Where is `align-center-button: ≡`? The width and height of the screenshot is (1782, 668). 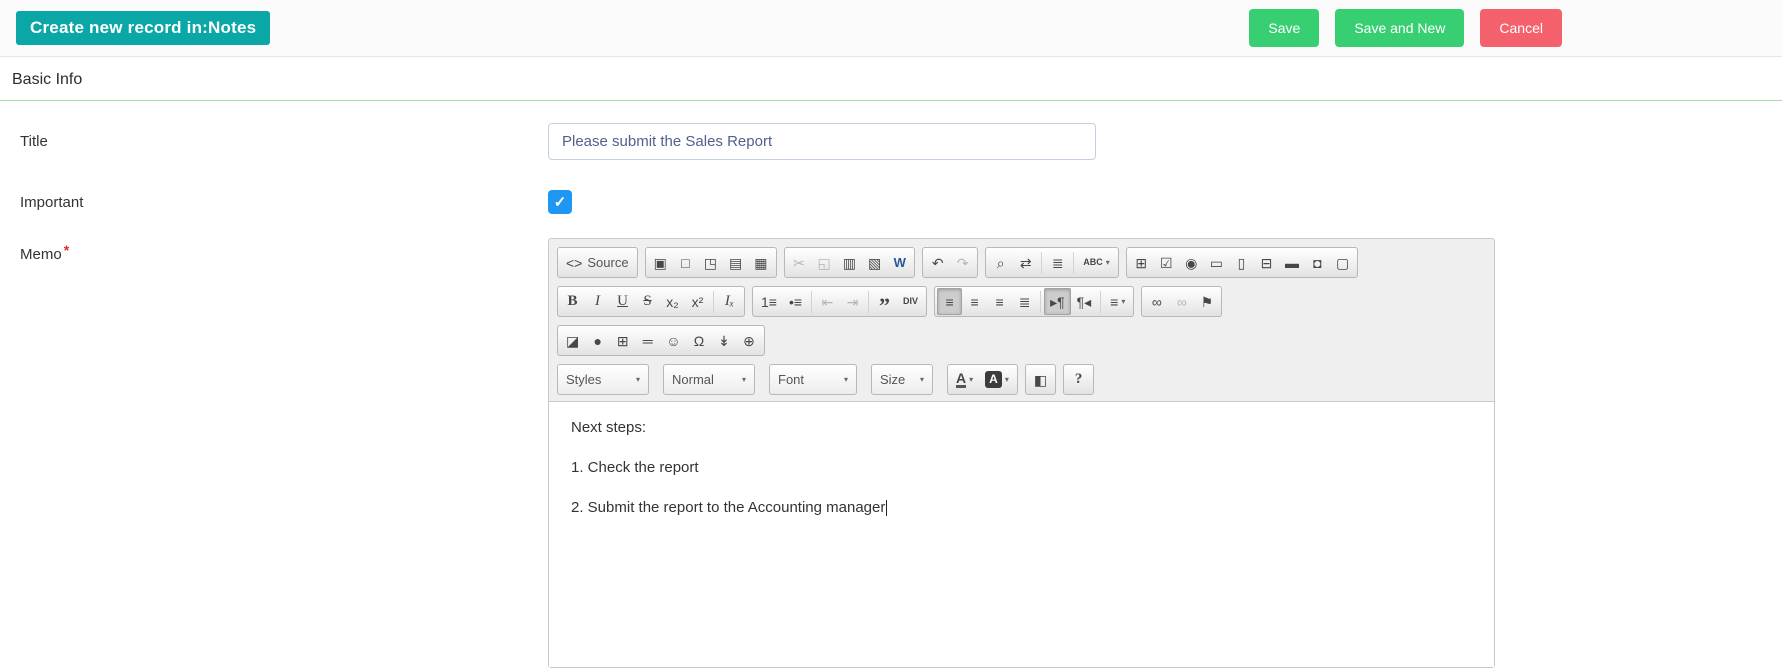
align-center-button: ≡ is located at coordinates (974, 301).